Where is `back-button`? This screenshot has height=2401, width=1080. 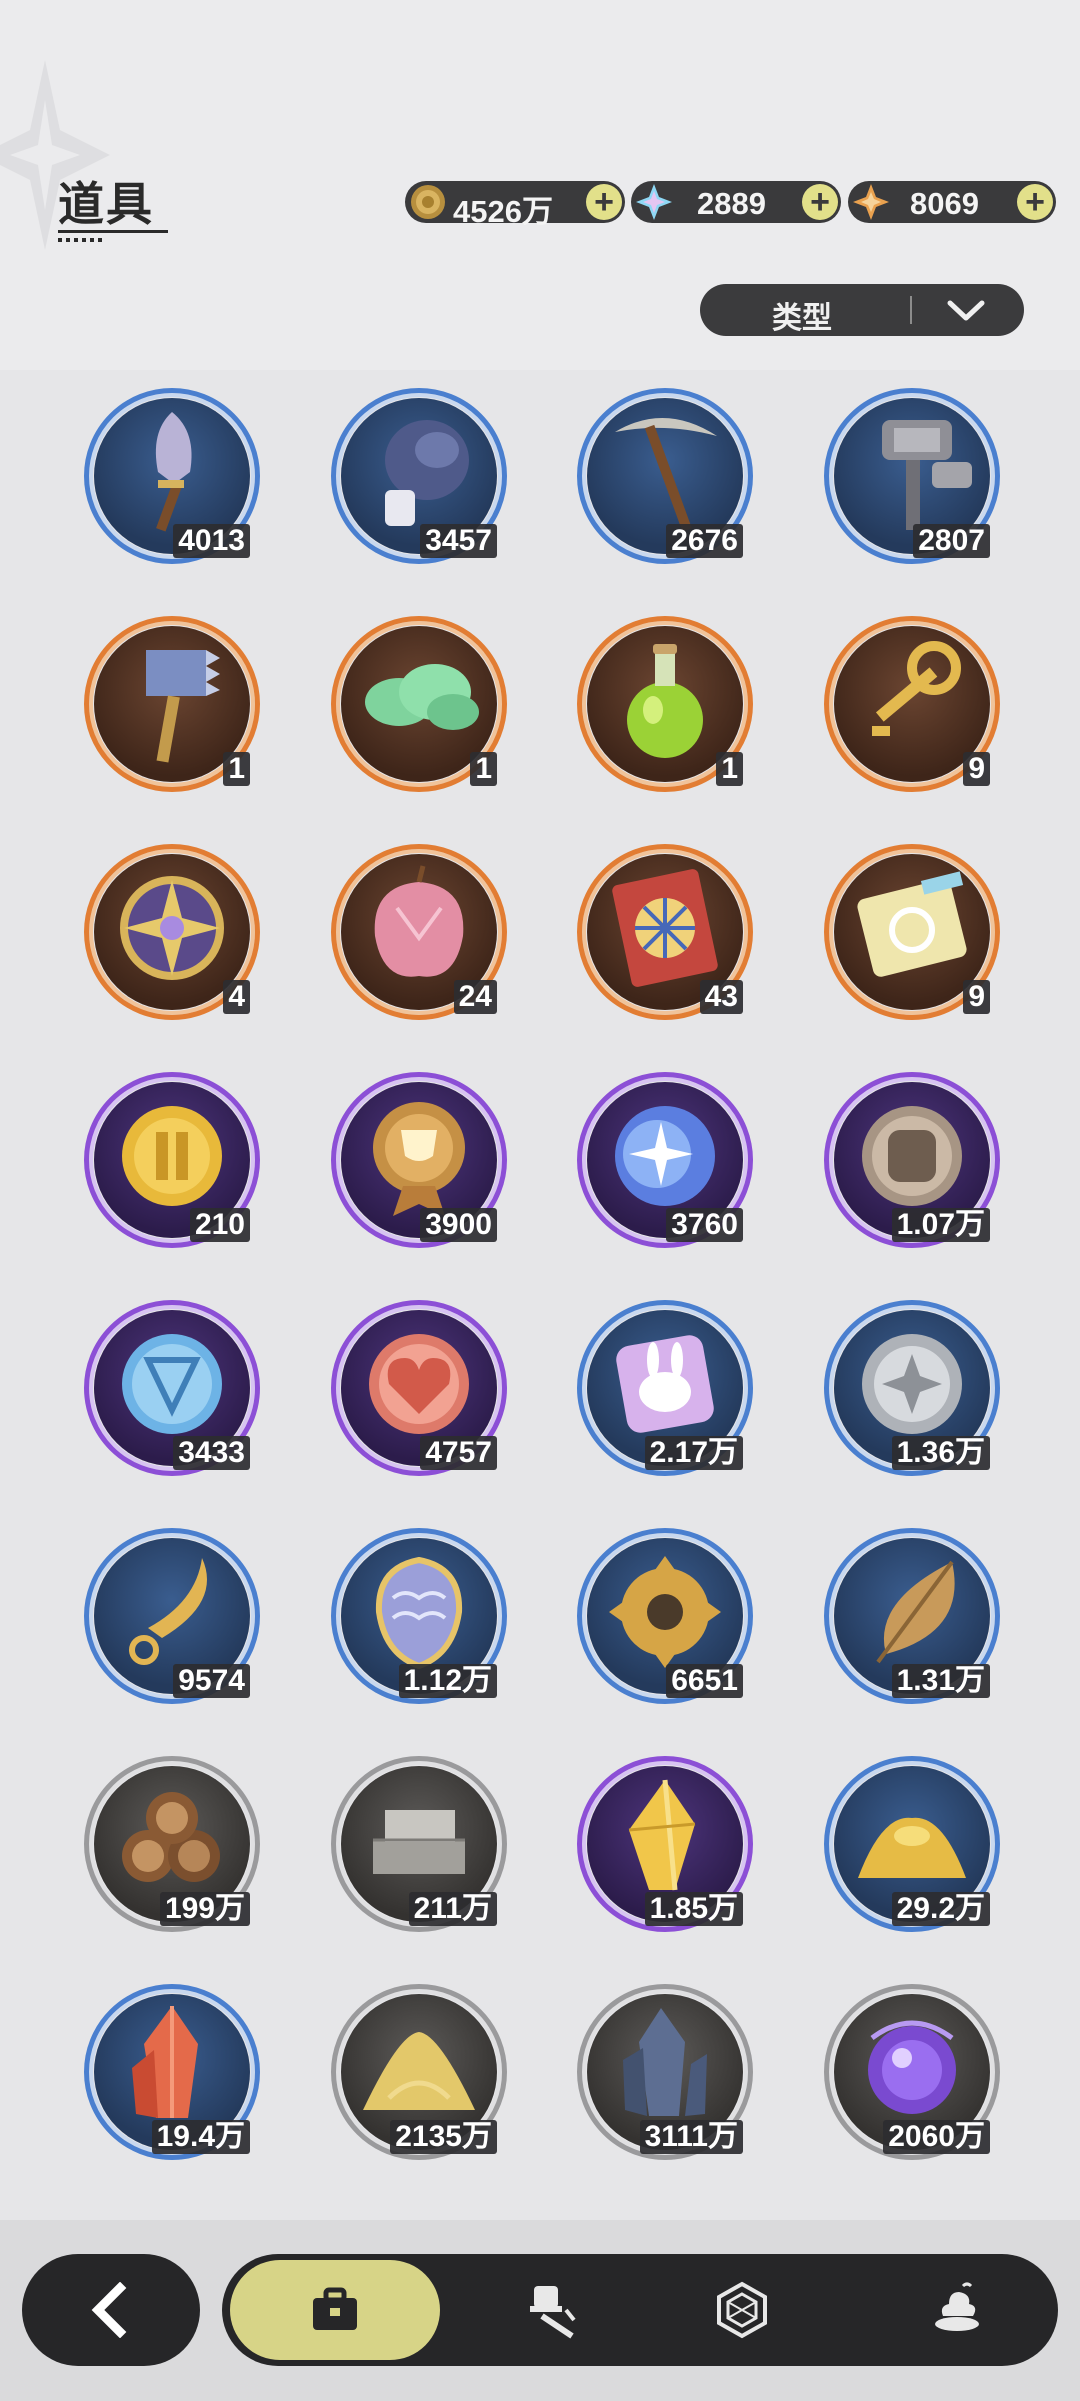
back-button is located at coordinates (111, 2310).